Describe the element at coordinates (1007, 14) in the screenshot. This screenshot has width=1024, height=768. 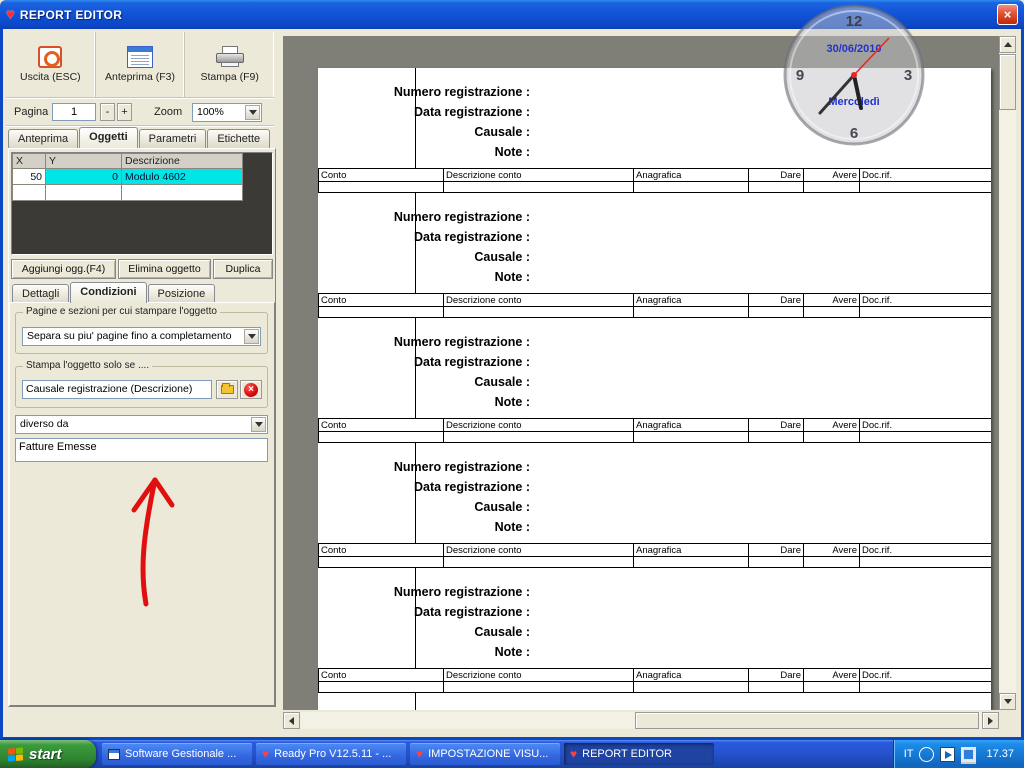
I see `close-button: ×` at that location.